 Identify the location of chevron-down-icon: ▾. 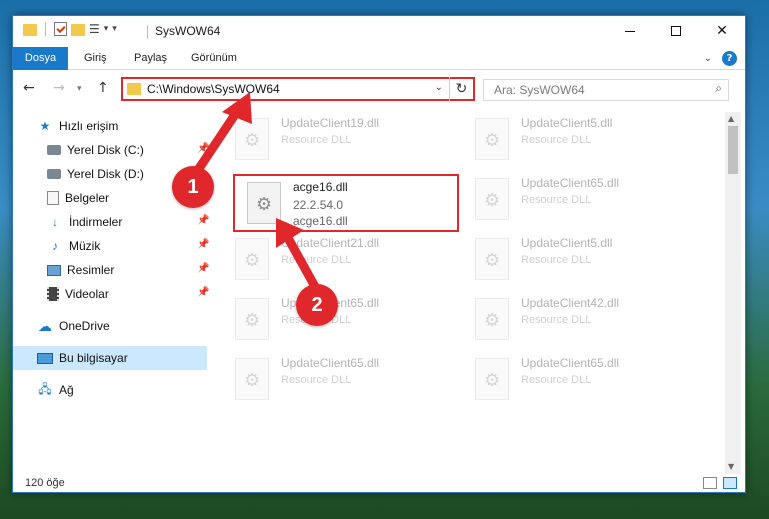
(106, 29).